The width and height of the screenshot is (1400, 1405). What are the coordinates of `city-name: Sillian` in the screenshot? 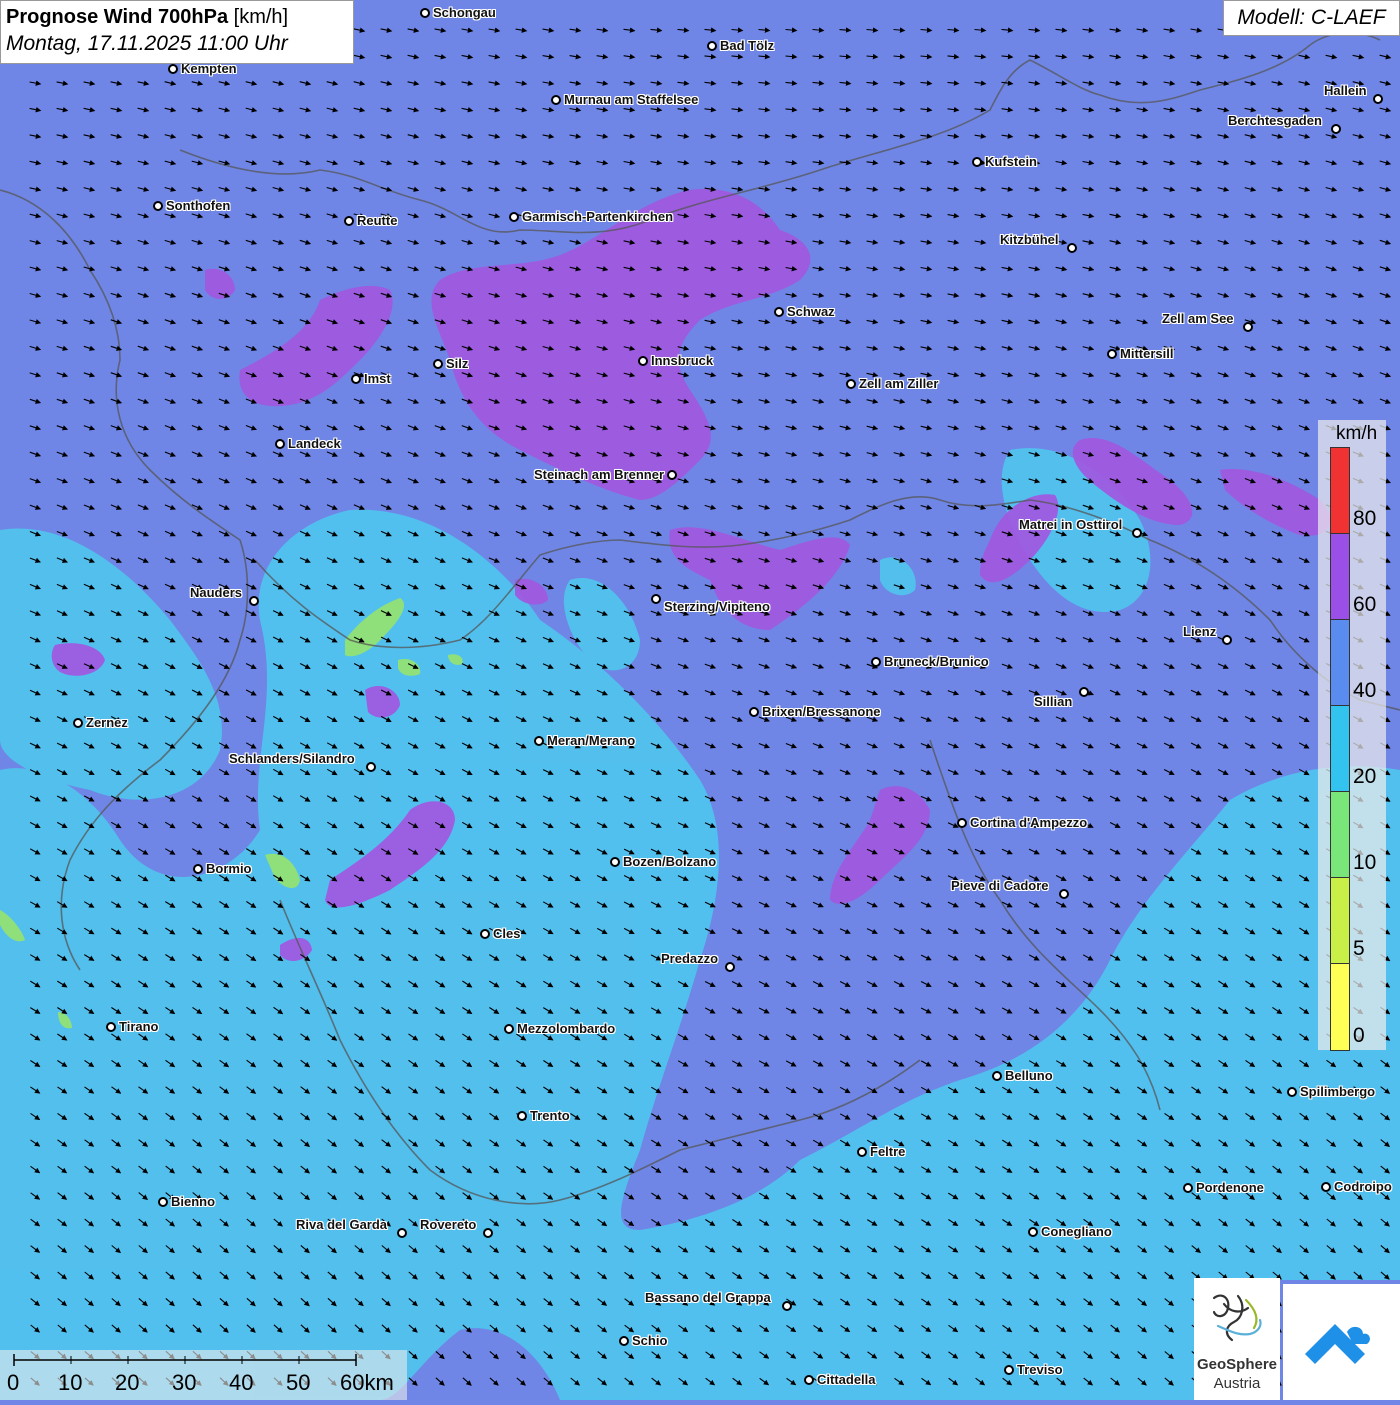 It's located at (1053, 701).